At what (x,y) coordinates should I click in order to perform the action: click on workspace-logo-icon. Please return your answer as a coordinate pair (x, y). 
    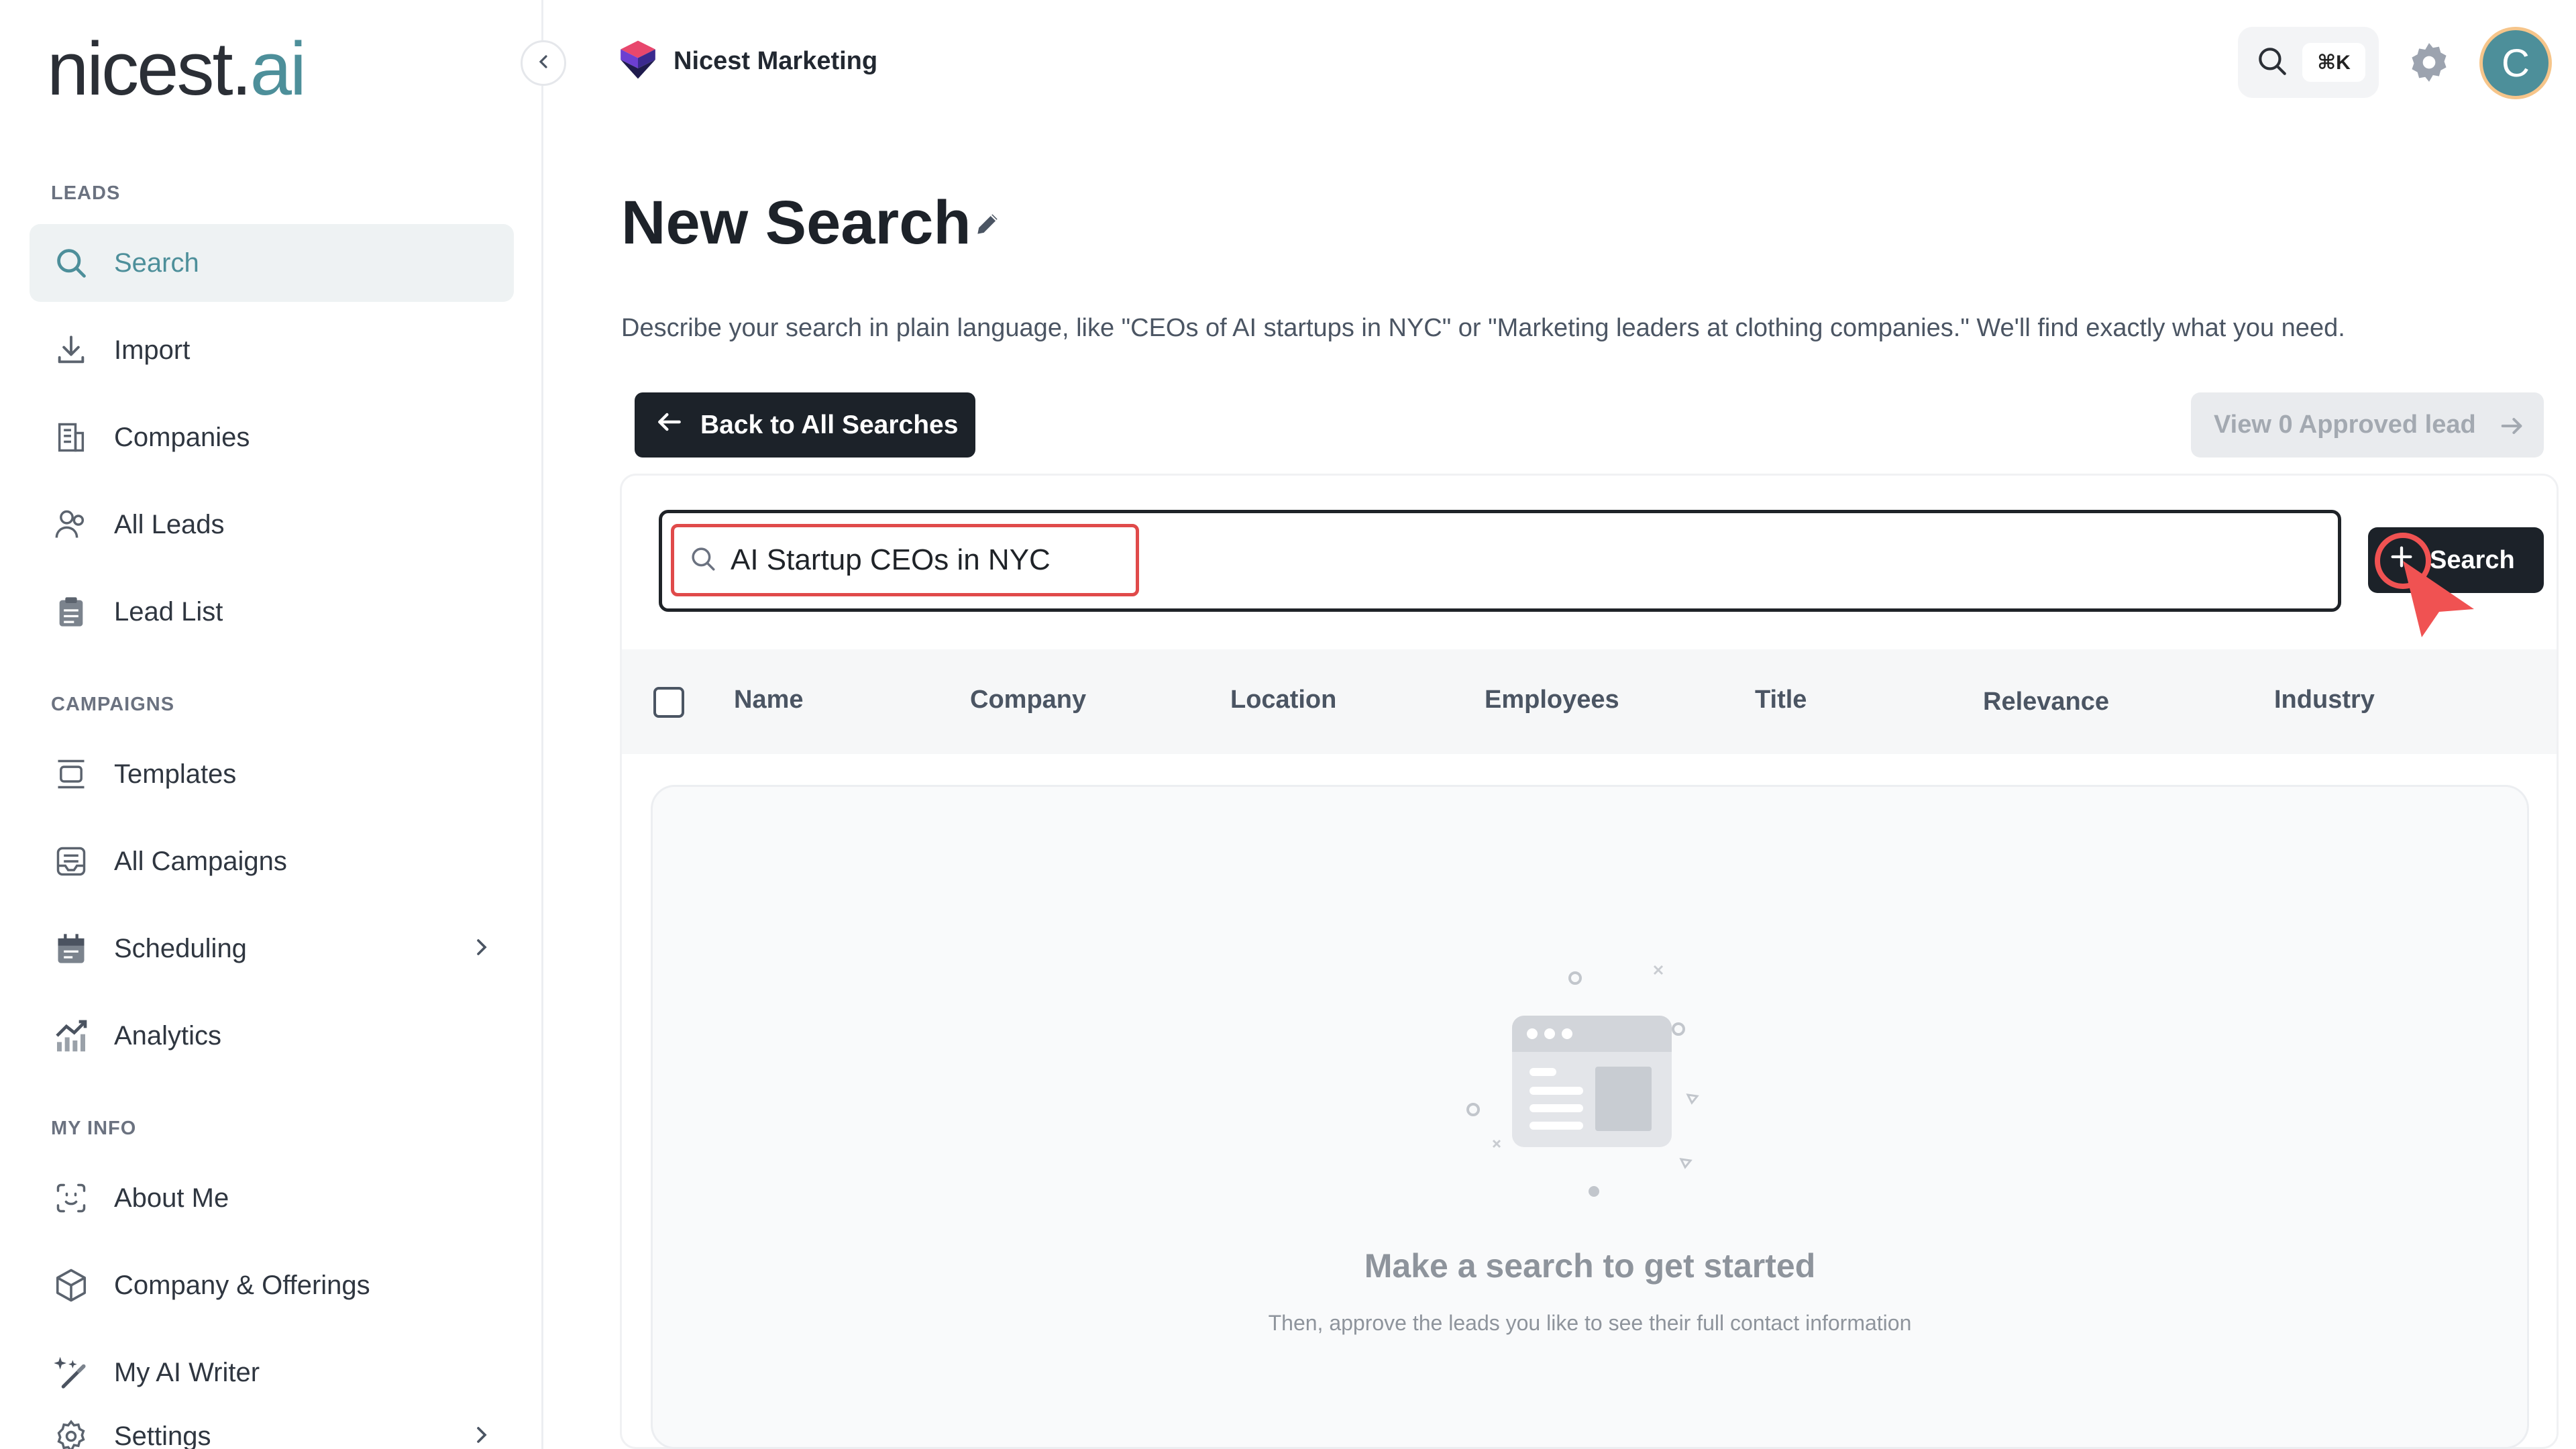
    Looking at the image, I should click on (638, 61).